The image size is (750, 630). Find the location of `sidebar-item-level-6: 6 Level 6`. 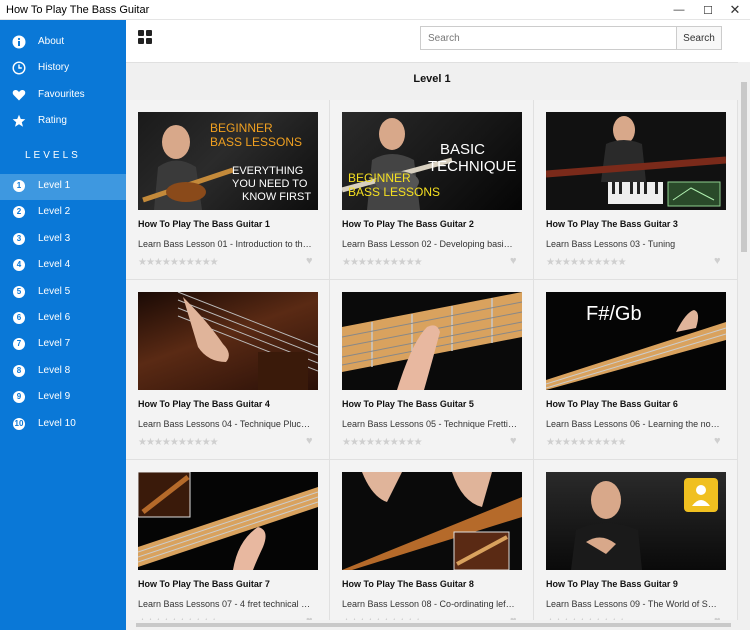

sidebar-item-level-6: 6 Level 6 is located at coordinates (63, 319).